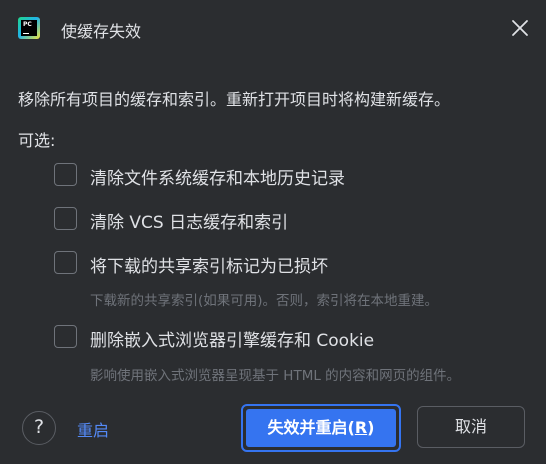 This screenshot has width=546, height=464. Describe the element at coordinates (65, 218) in the screenshot. I see `checkbox-clear-vcs-log` at that location.